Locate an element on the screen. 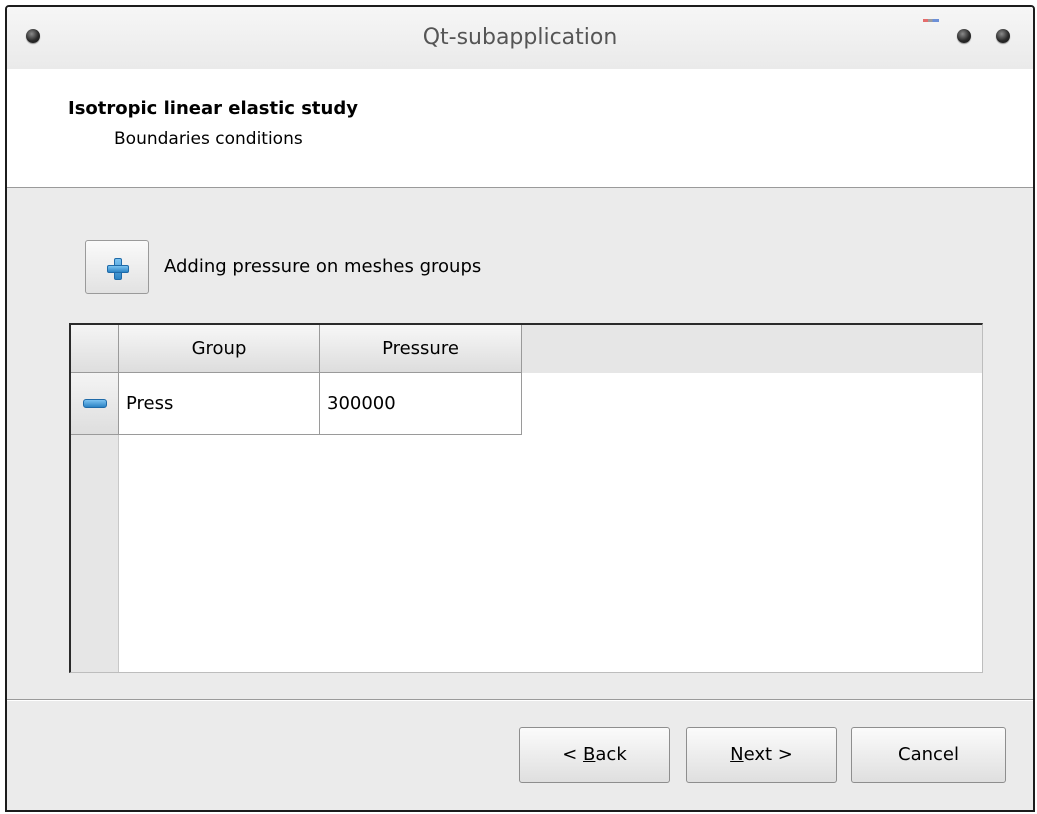 This screenshot has width=1037, height=814. title-bar: Qt-subapplication is located at coordinates (520, 38).